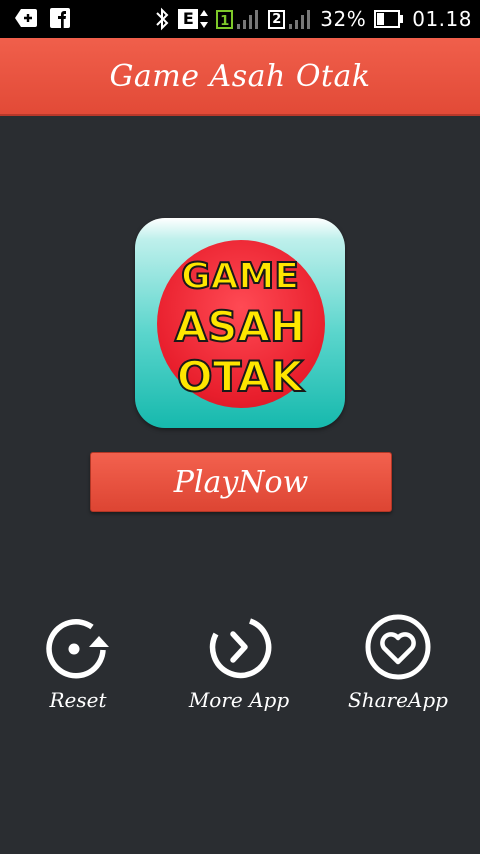 Image resolution: width=480 pixels, height=854 pixels. What do you see at coordinates (240, 326) in the screenshot?
I see `logo-line-2: ASAH` at bounding box center [240, 326].